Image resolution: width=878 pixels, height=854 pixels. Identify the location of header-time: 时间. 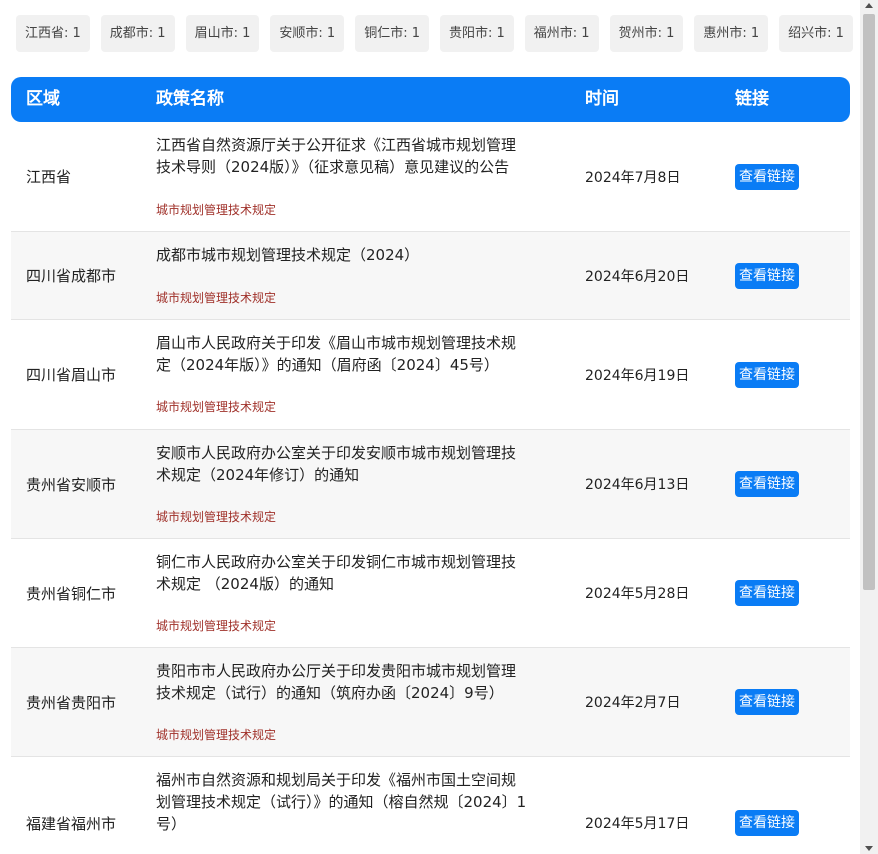
(602, 99).